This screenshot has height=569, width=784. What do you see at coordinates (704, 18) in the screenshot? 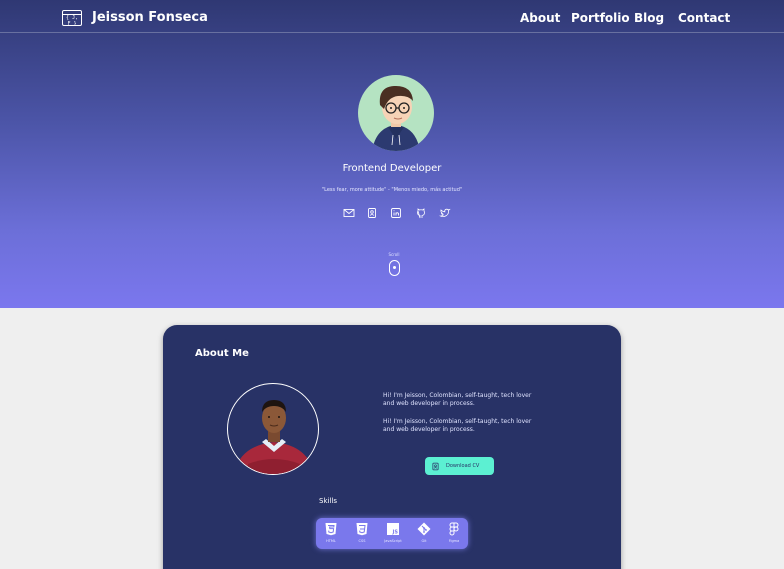
I see `nav-link-contact: Contact` at bounding box center [704, 18].